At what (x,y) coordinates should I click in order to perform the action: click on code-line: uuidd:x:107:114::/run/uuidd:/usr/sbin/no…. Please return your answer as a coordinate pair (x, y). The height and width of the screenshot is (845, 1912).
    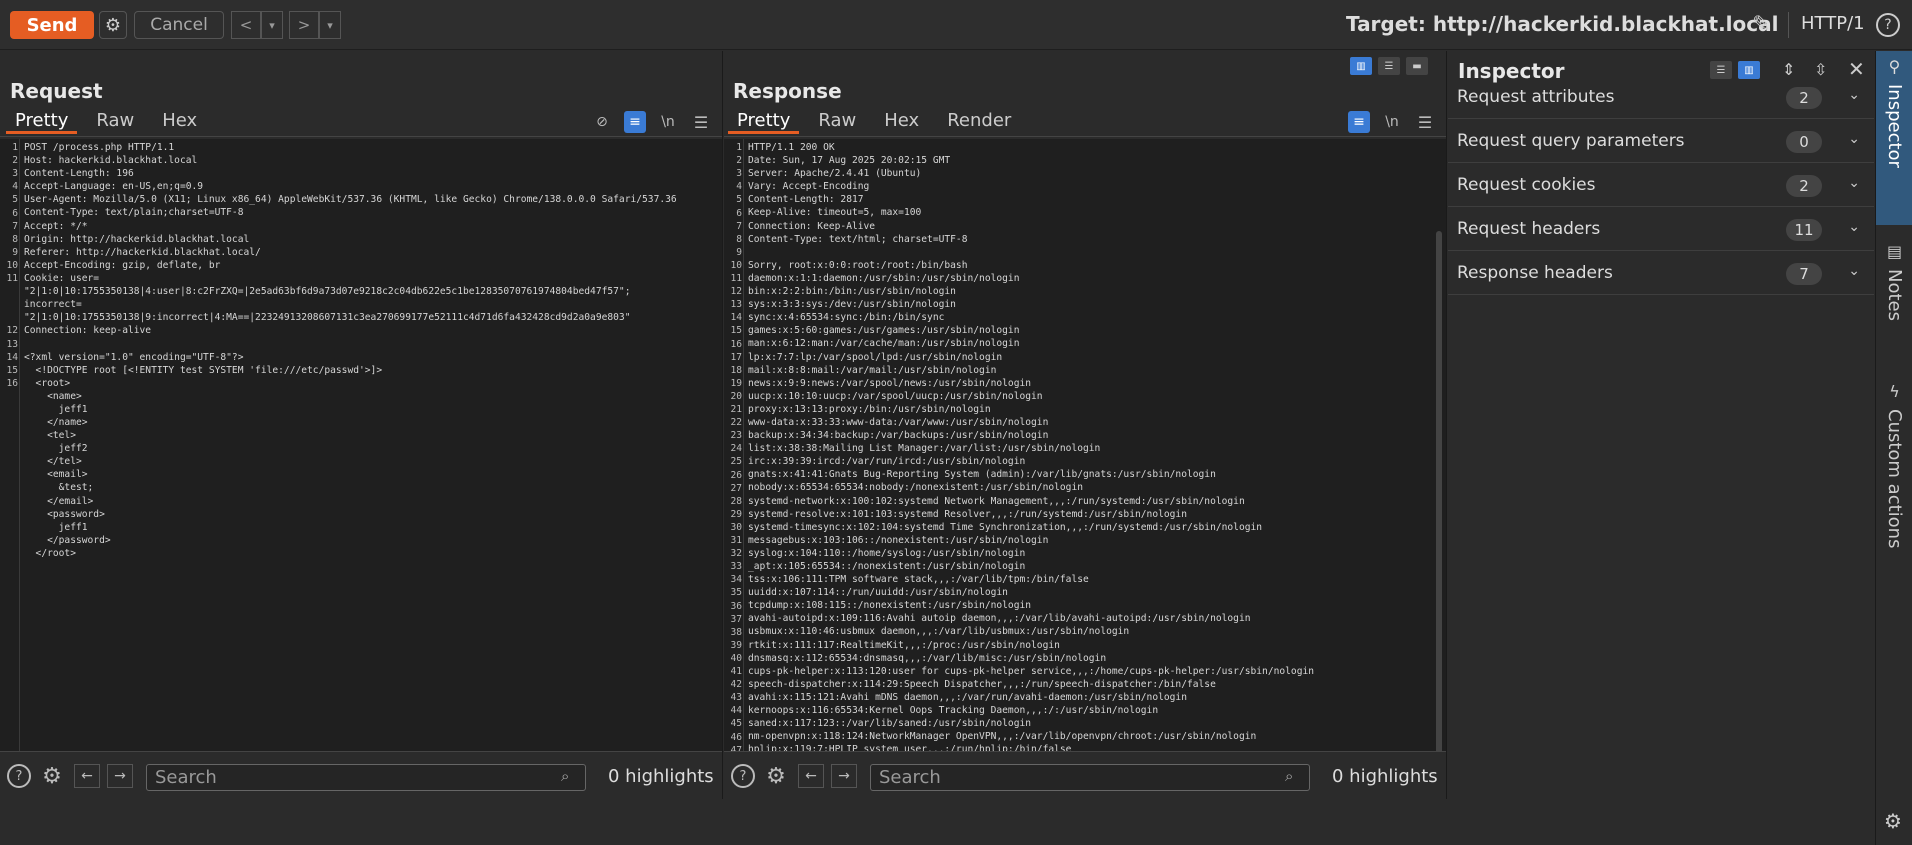
    Looking at the image, I should click on (878, 593).